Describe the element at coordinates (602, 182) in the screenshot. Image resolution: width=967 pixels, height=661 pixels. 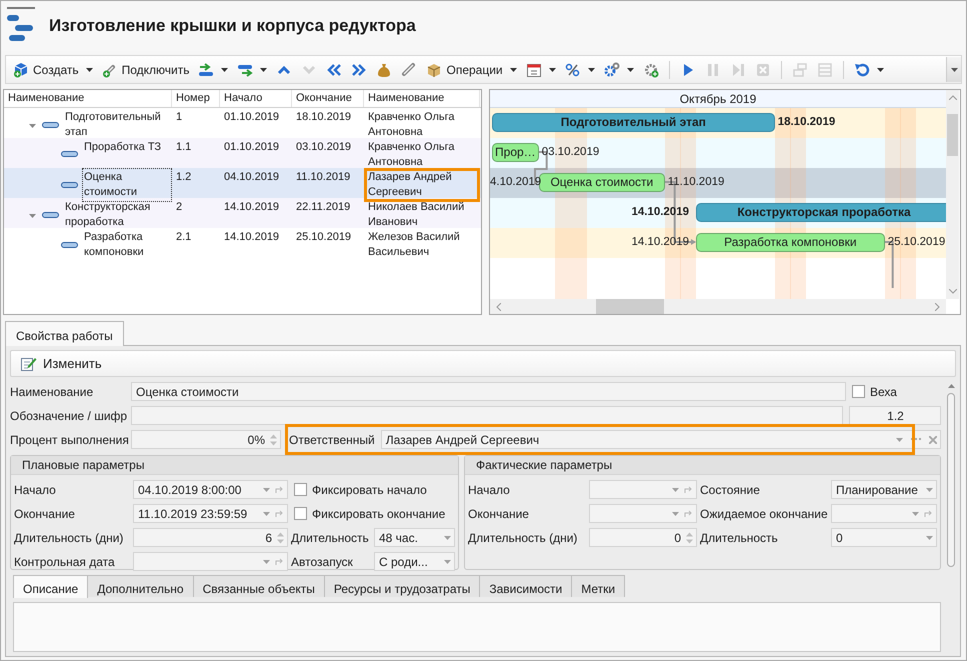
I see `task-bar: Оценка стоимости` at that location.